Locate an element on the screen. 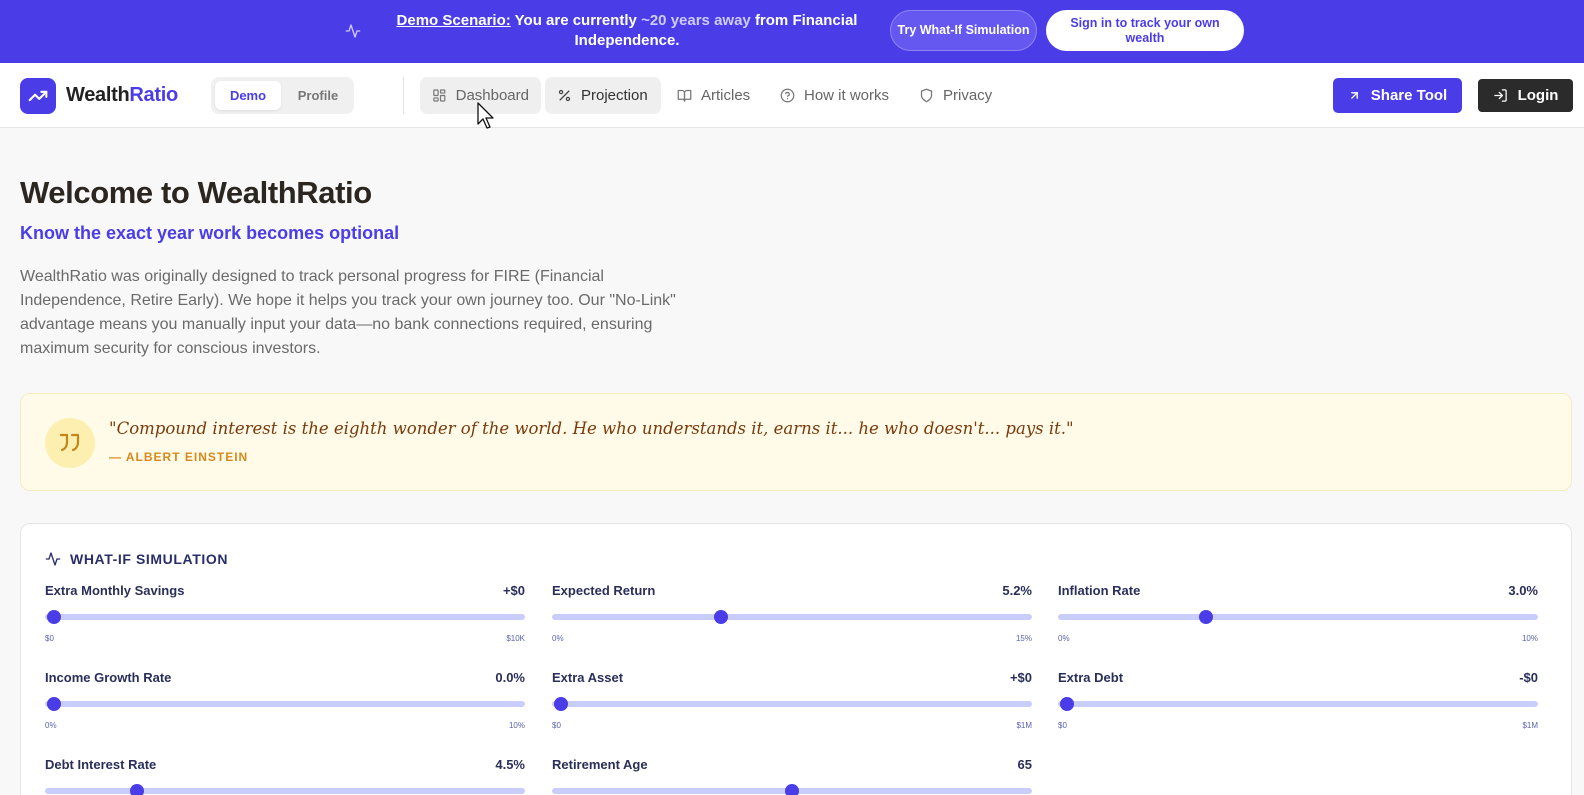 The height and width of the screenshot is (795, 1584). slider-value: 0.0% is located at coordinates (510, 677).